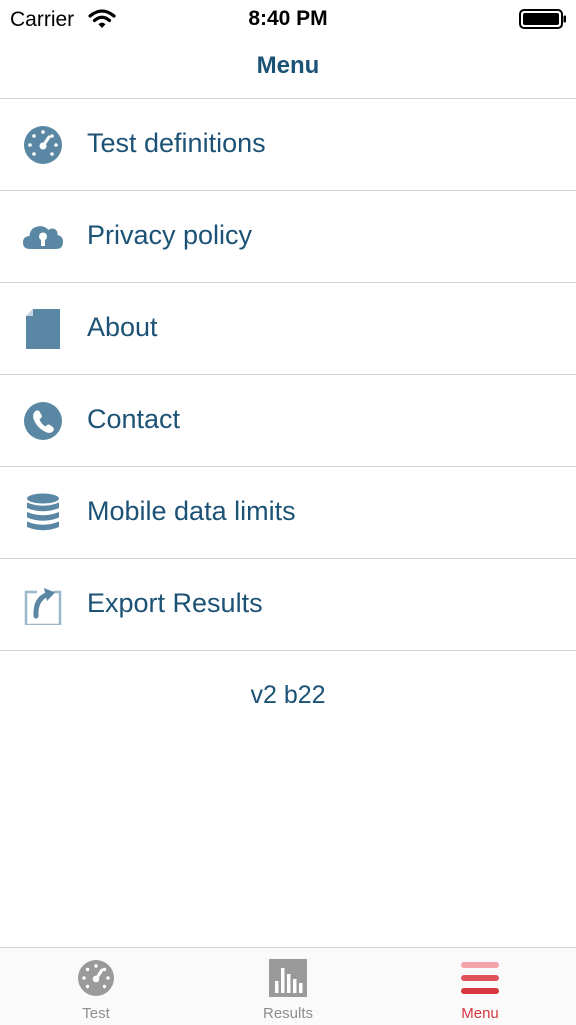 The height and width of the screenshot is (1025, 576). I want to click on version-label: v2 b22, so click(288, 695).